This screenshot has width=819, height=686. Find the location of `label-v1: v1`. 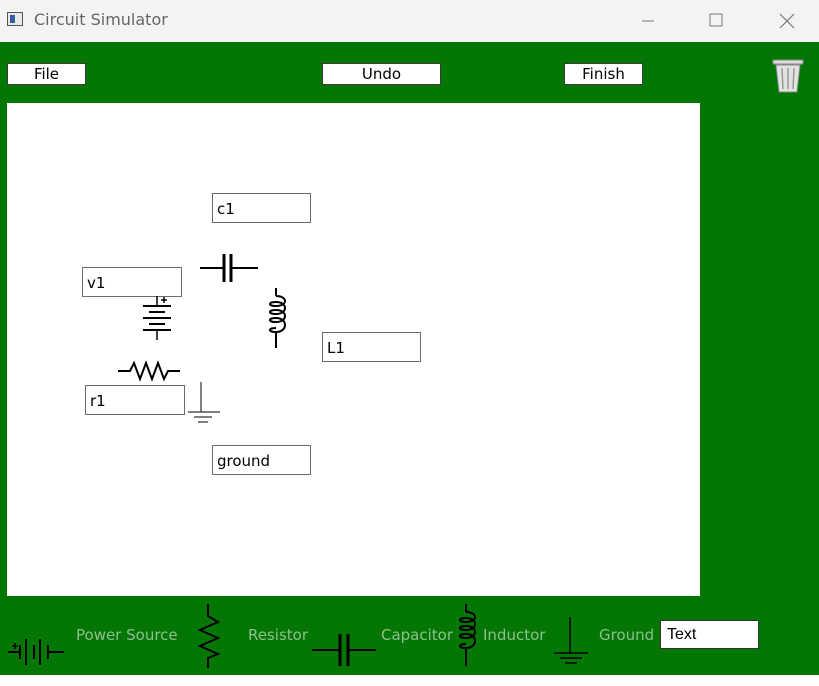

label-v1: v1 is located at coordinates (132, 282).